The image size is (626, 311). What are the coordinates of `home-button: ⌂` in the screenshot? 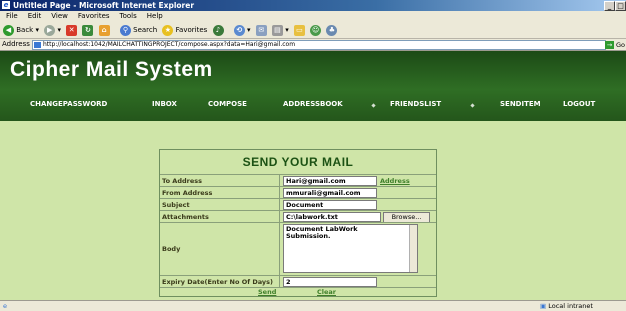 It's located at (104, 30).